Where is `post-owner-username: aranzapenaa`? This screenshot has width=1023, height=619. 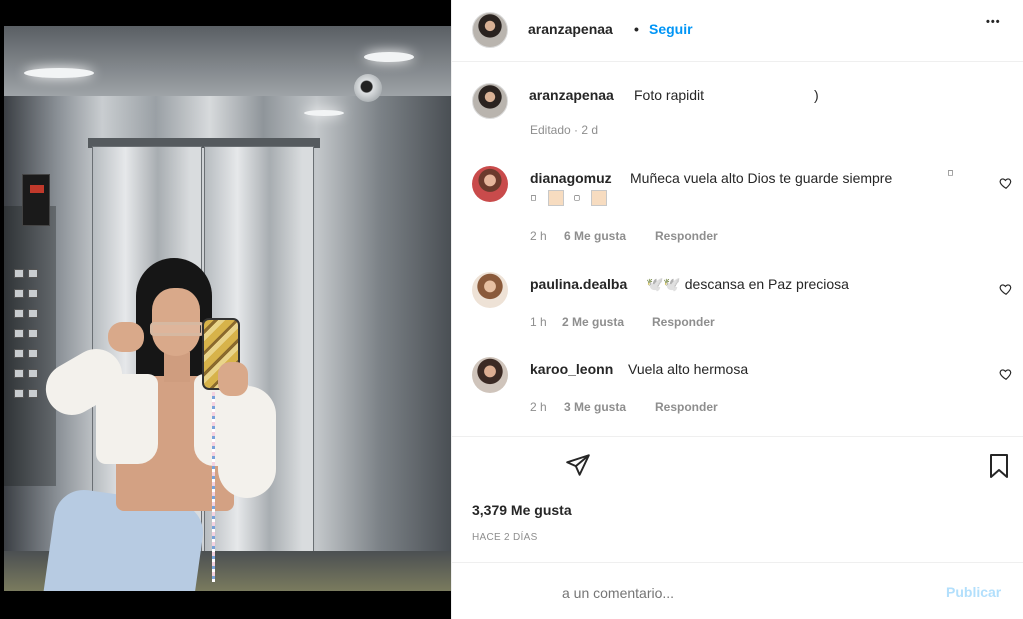 post-owner-username: aranzapenaa is located at coordinates (570, 29).